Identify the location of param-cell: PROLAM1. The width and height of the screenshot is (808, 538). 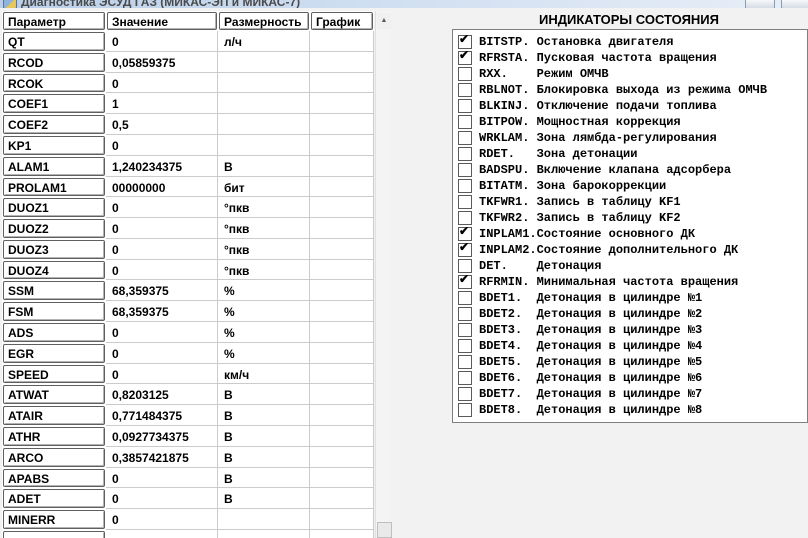
(54, 187).